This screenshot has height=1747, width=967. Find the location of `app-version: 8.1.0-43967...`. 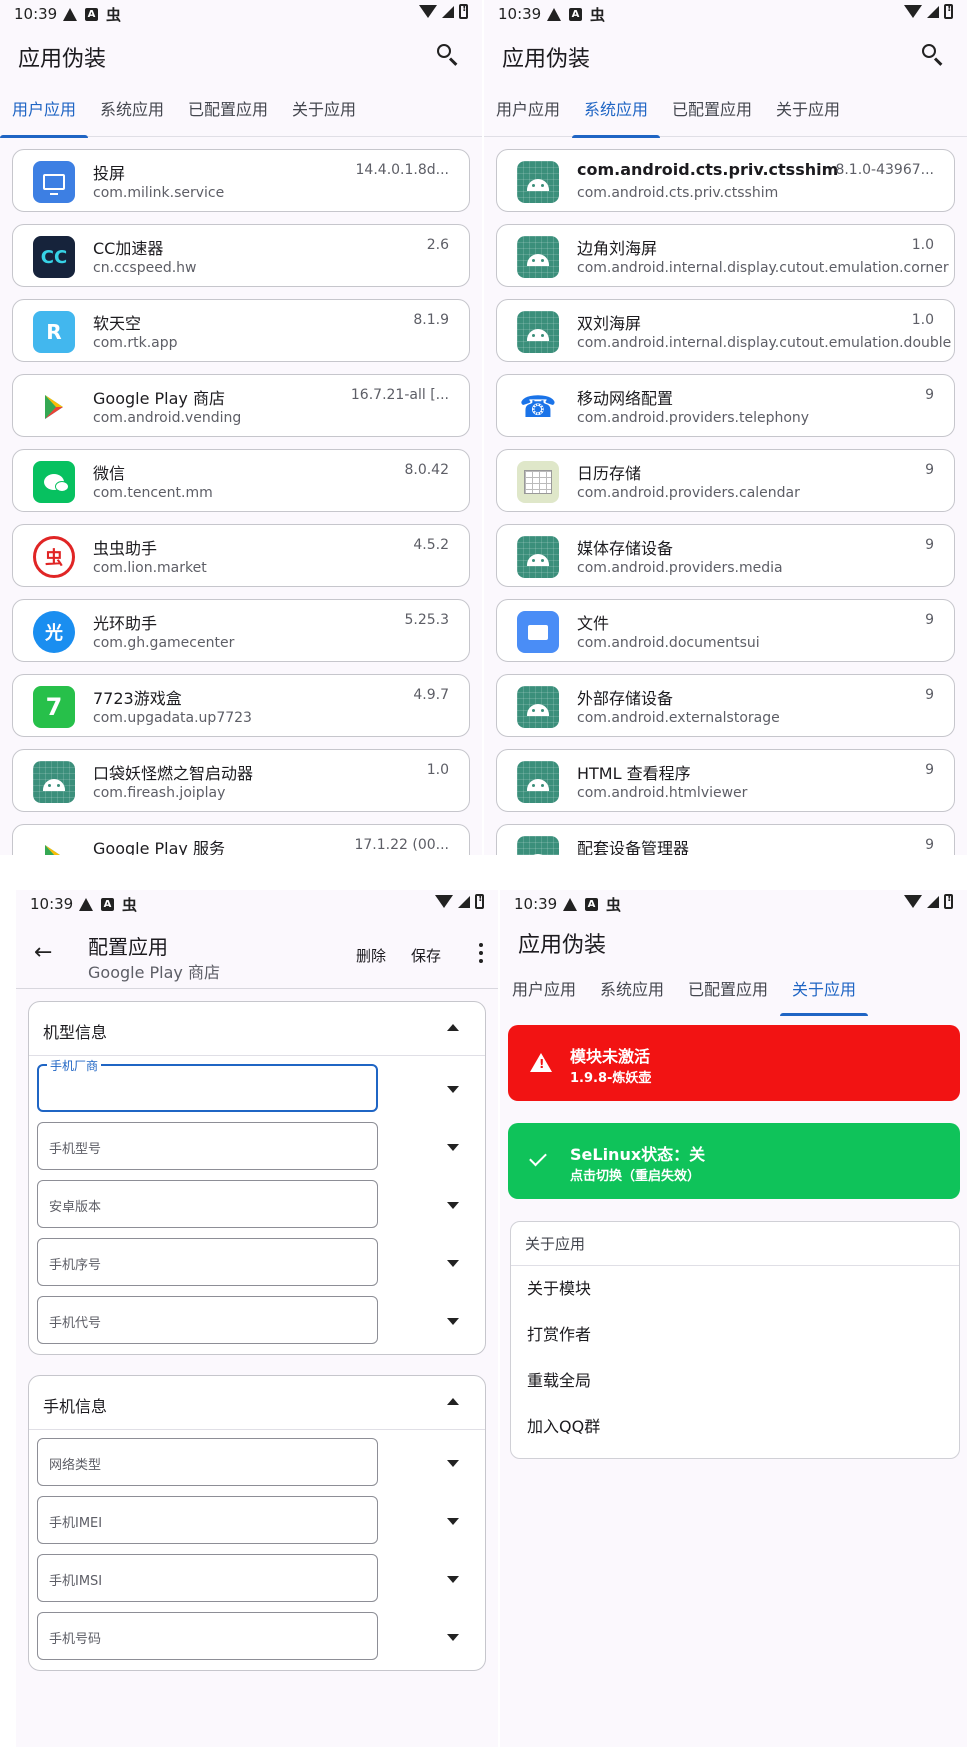

app-version: 8.1.0-43967... is located at coordinates (884, 170).